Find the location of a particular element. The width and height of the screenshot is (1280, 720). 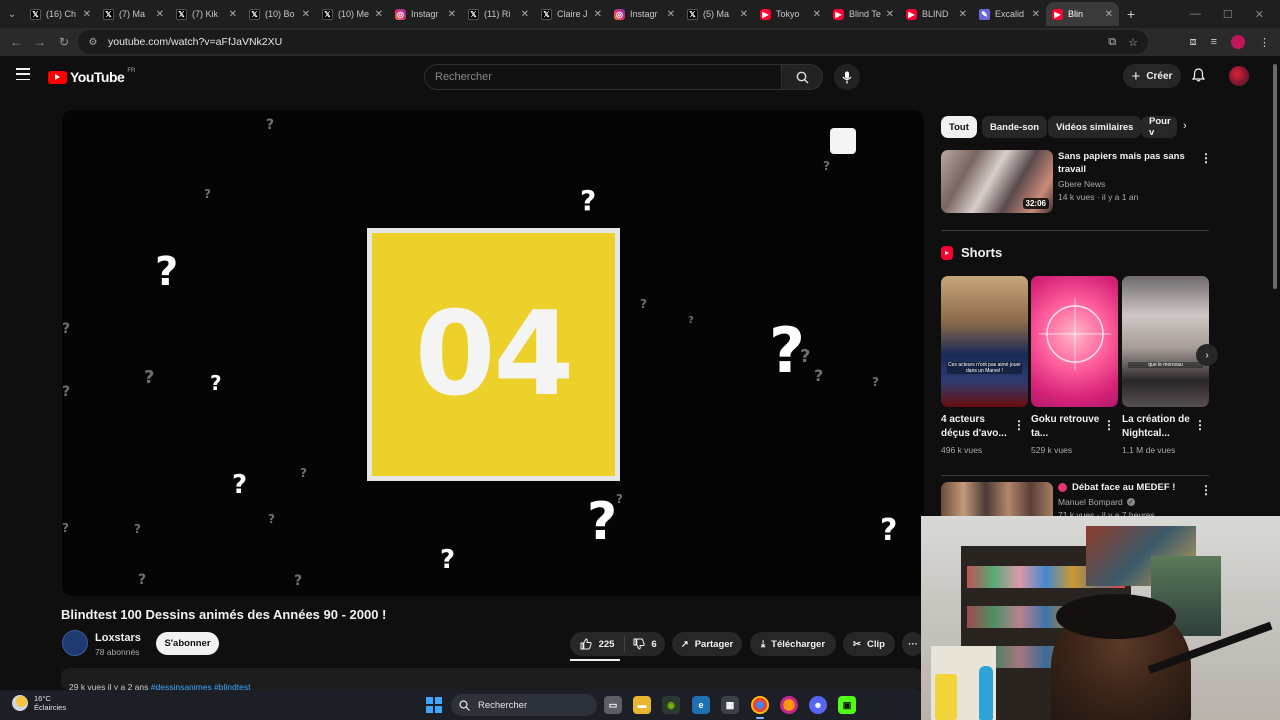

recommended-menu-icon: ⋮ is located at coordinates (1206, 158).